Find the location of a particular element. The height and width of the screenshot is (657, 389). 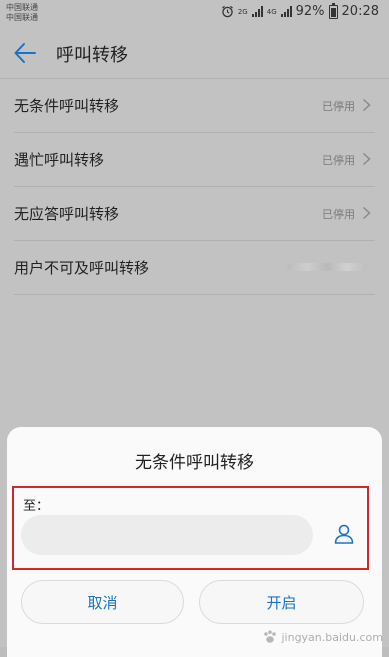

enable-button: 开启 is located at coordinates (281, 602).